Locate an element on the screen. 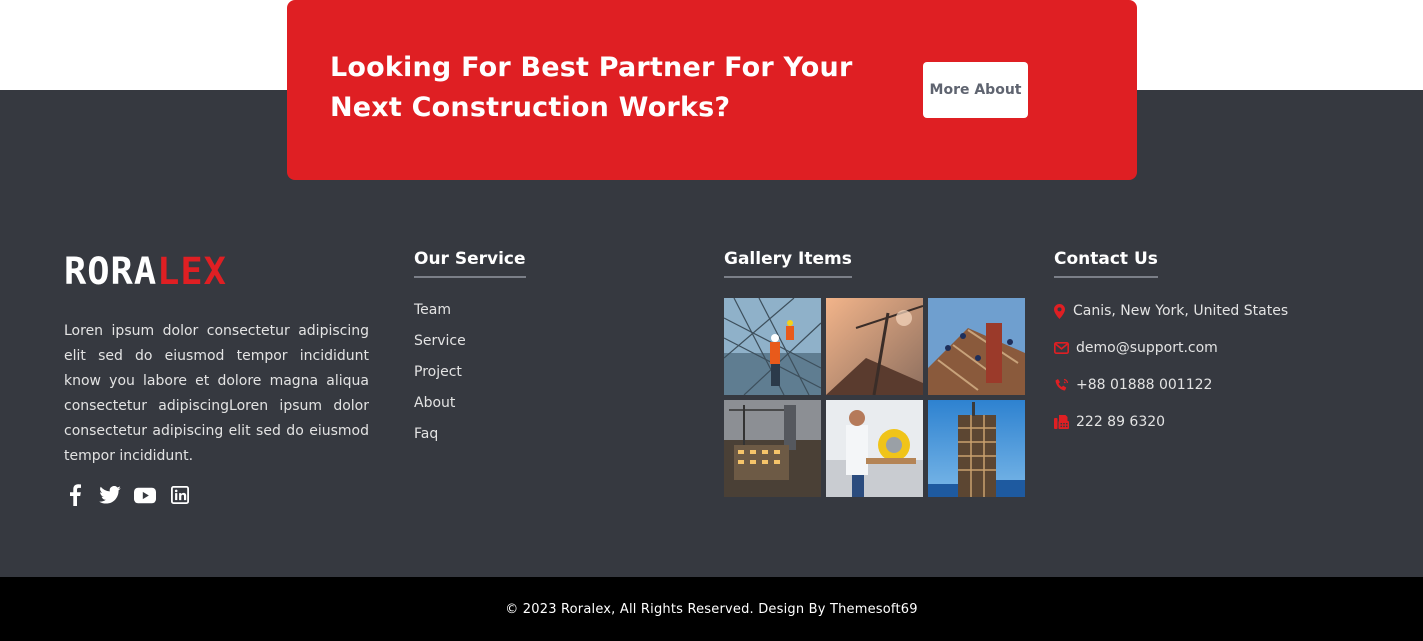 The height and width of the screenshot is (641, 1423). map-marker-icon is located at coordinates (1063, 311).